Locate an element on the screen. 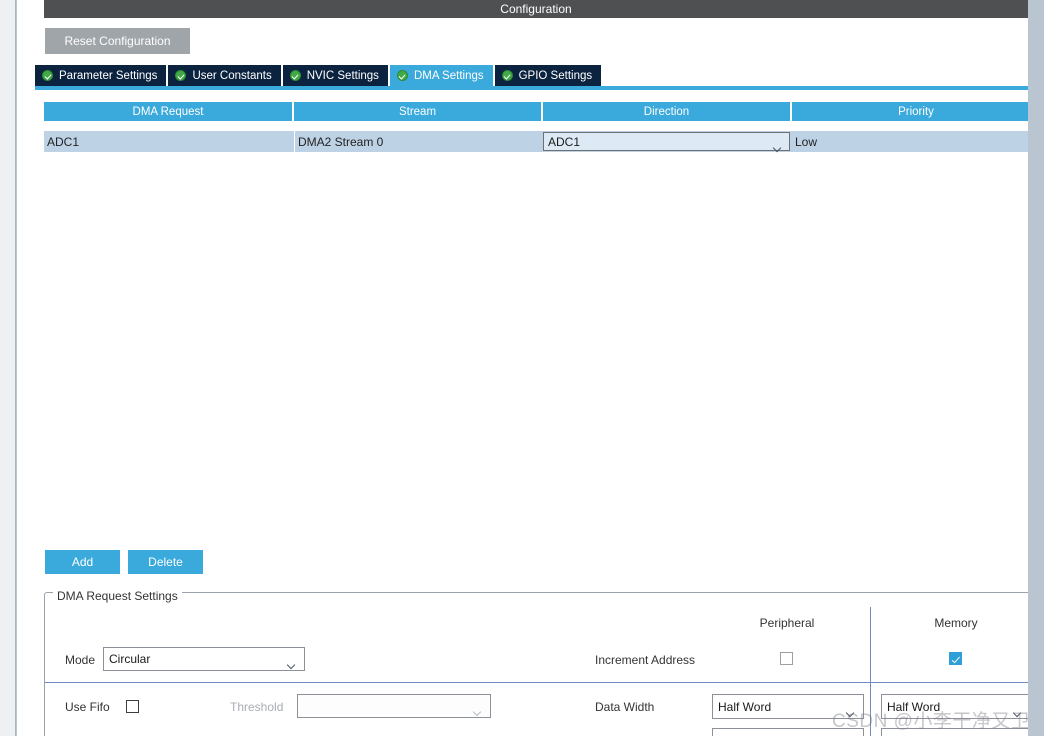 This screenshot has width=1044, height=736. cell-stream: DMA2 Stream 0 is located at coordinates (418, 141).